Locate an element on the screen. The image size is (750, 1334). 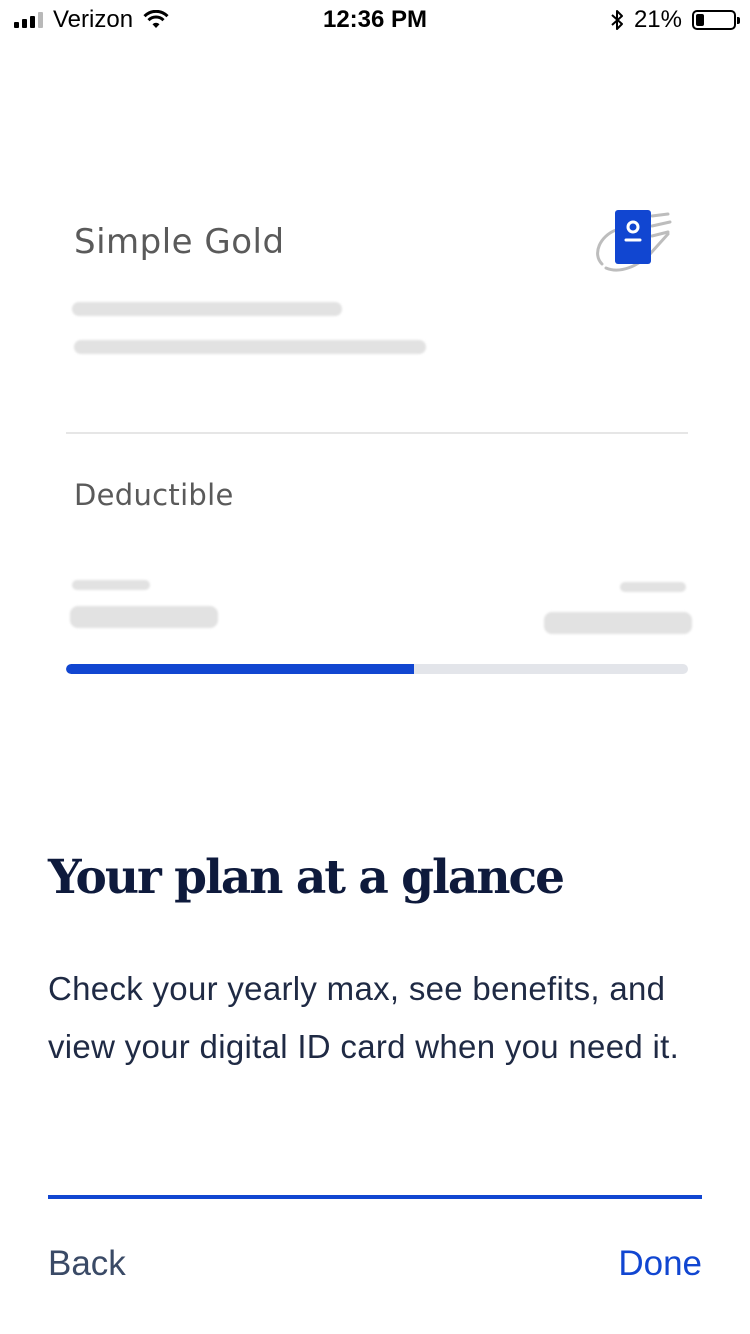
signal-icon is located at coordinates (28, 20).